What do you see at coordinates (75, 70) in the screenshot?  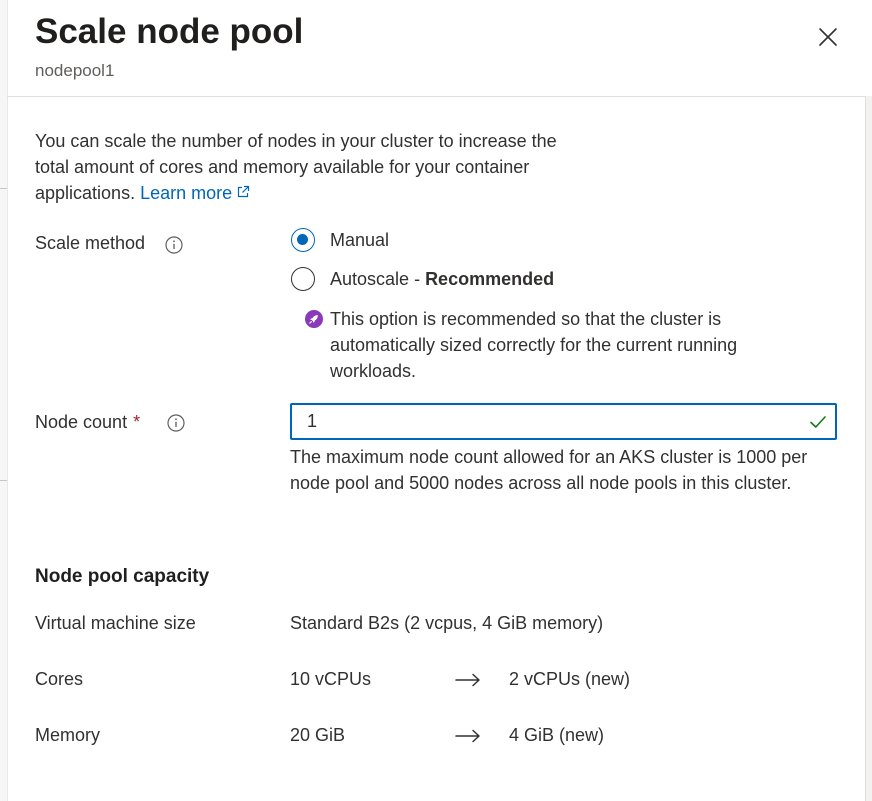 I see `panel-subtitle: nodepool1` at bounding box center [75, 70].